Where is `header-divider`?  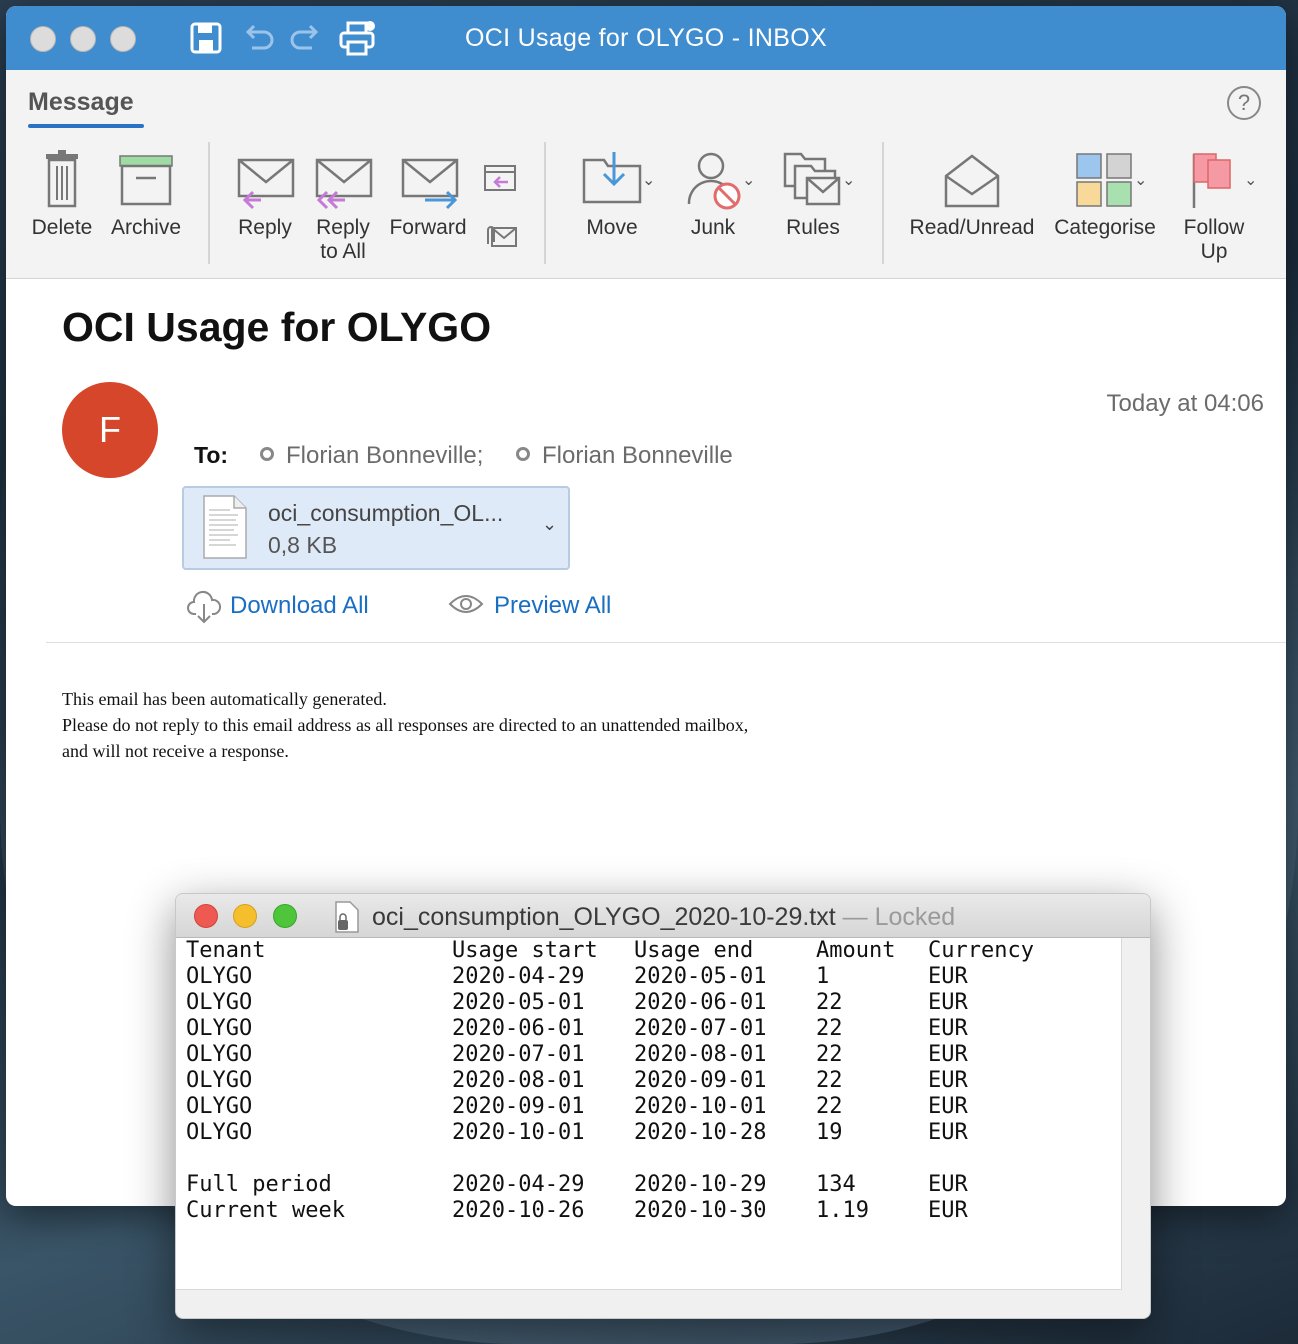 header-divider is located at coordinates (666, 642).